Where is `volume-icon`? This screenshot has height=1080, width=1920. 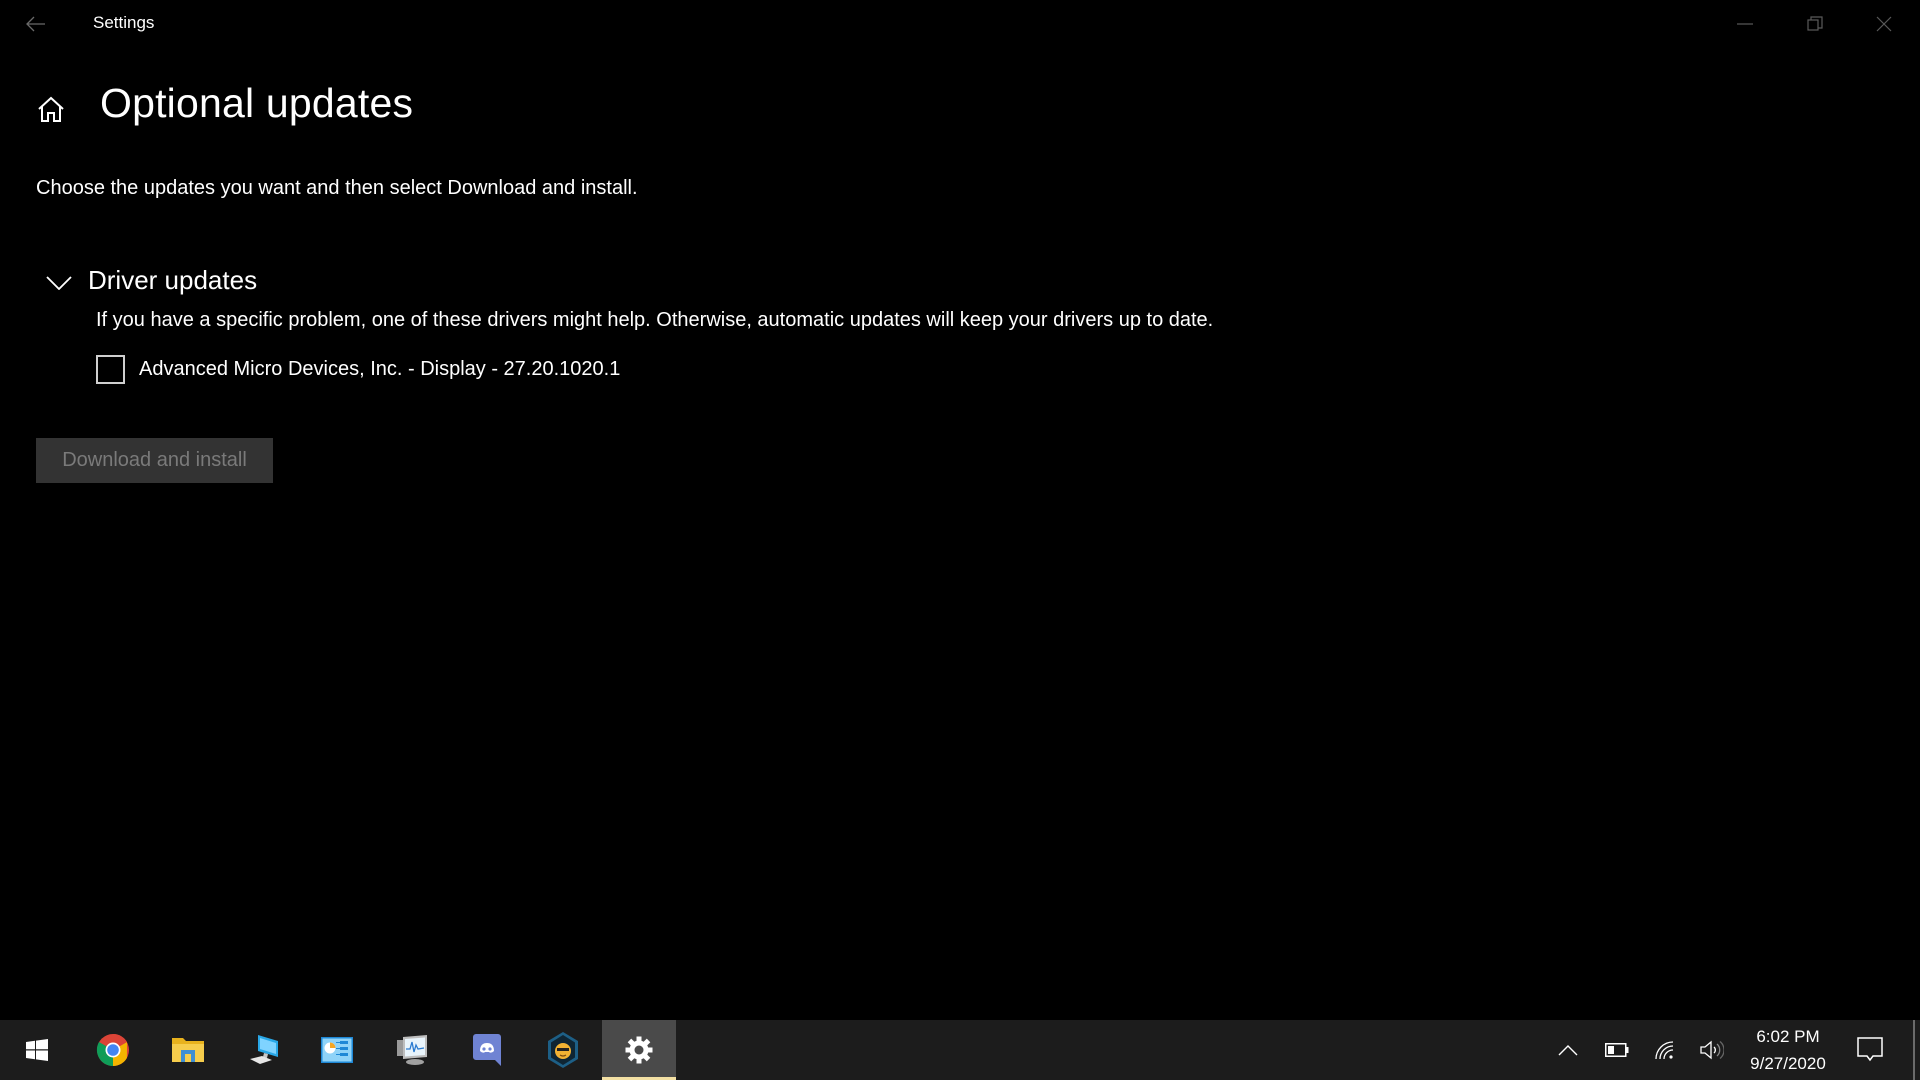 volume-icon is located at coordinates (1712, 1050).